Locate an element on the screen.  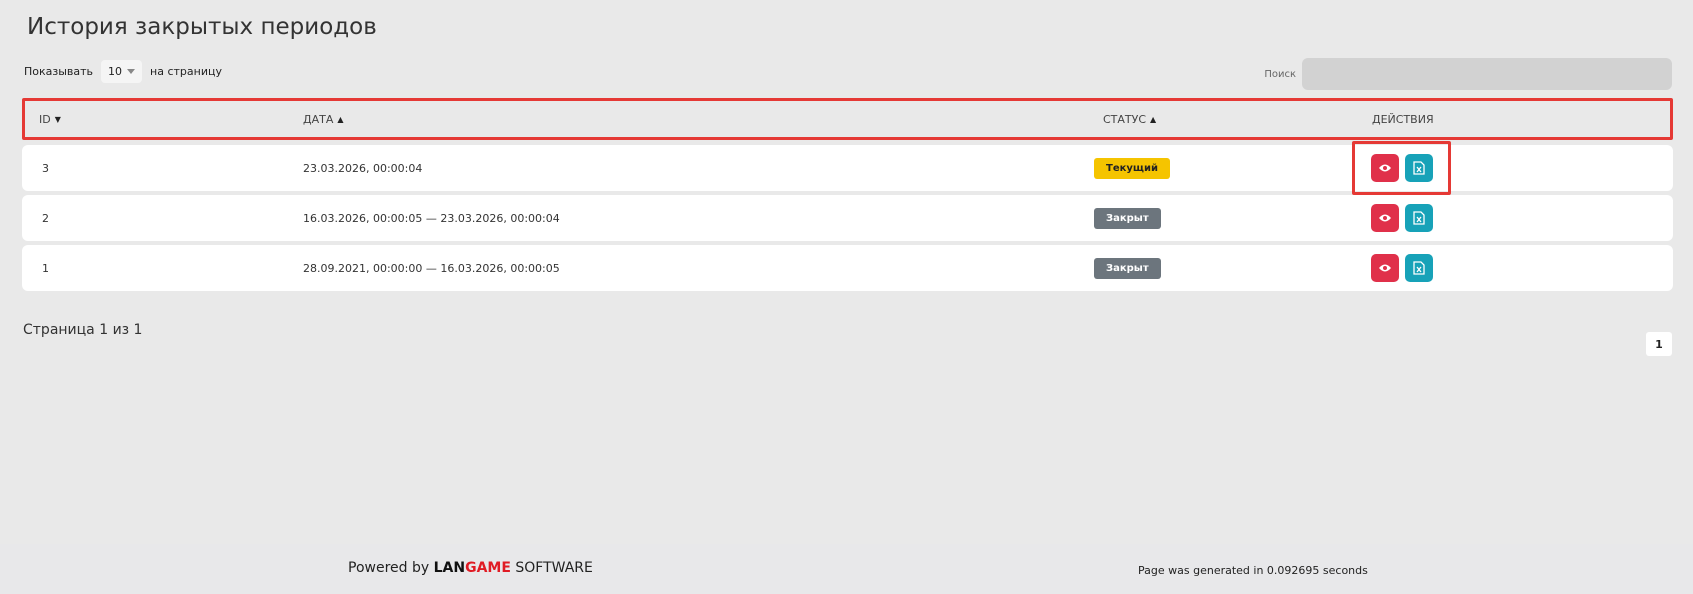
length-prefix: Показывать is located at coordinates (59, 71).